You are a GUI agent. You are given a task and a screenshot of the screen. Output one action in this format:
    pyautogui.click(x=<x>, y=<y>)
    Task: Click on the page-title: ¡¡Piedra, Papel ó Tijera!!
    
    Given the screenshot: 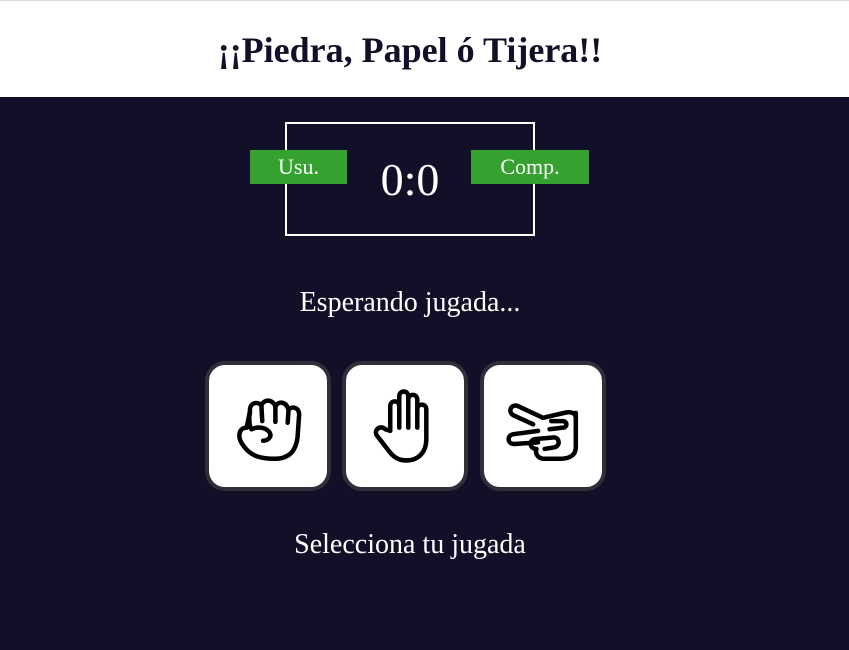 What is the action you would take?
    pyautogui.click(x=410, y=50)
    